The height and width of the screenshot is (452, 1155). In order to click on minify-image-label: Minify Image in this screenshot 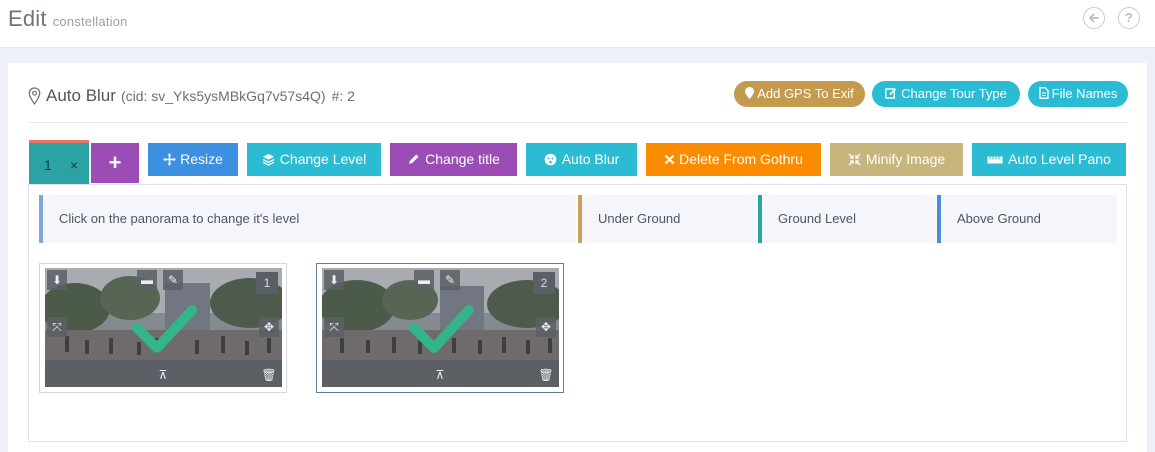, I will do `click(905, 159)`.